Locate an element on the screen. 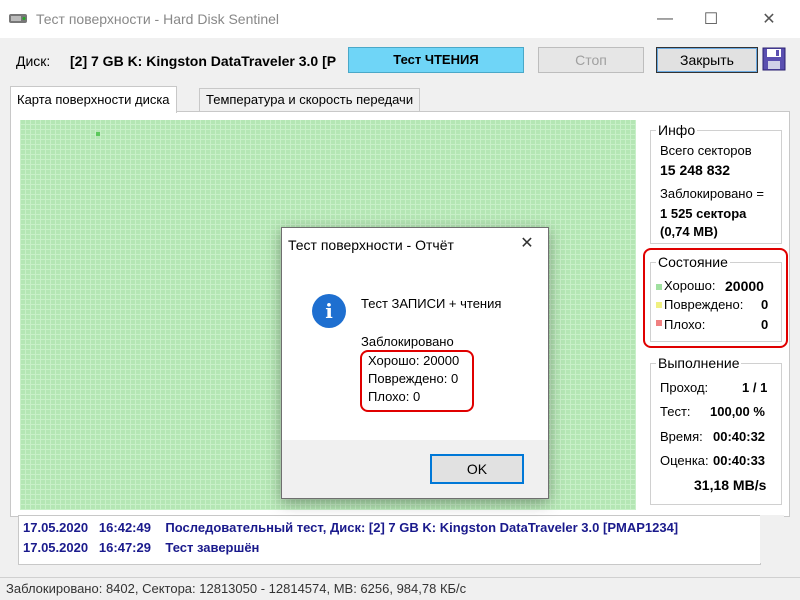  minimize-button: — is located at coordinates (665, 19).